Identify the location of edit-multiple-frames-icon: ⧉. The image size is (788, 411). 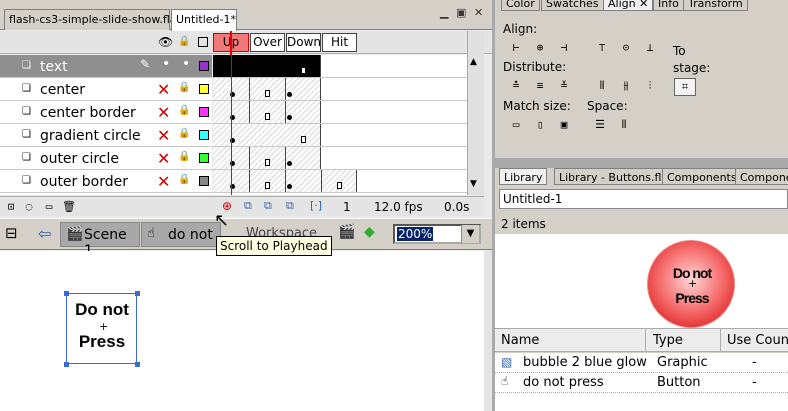
(290, 206).